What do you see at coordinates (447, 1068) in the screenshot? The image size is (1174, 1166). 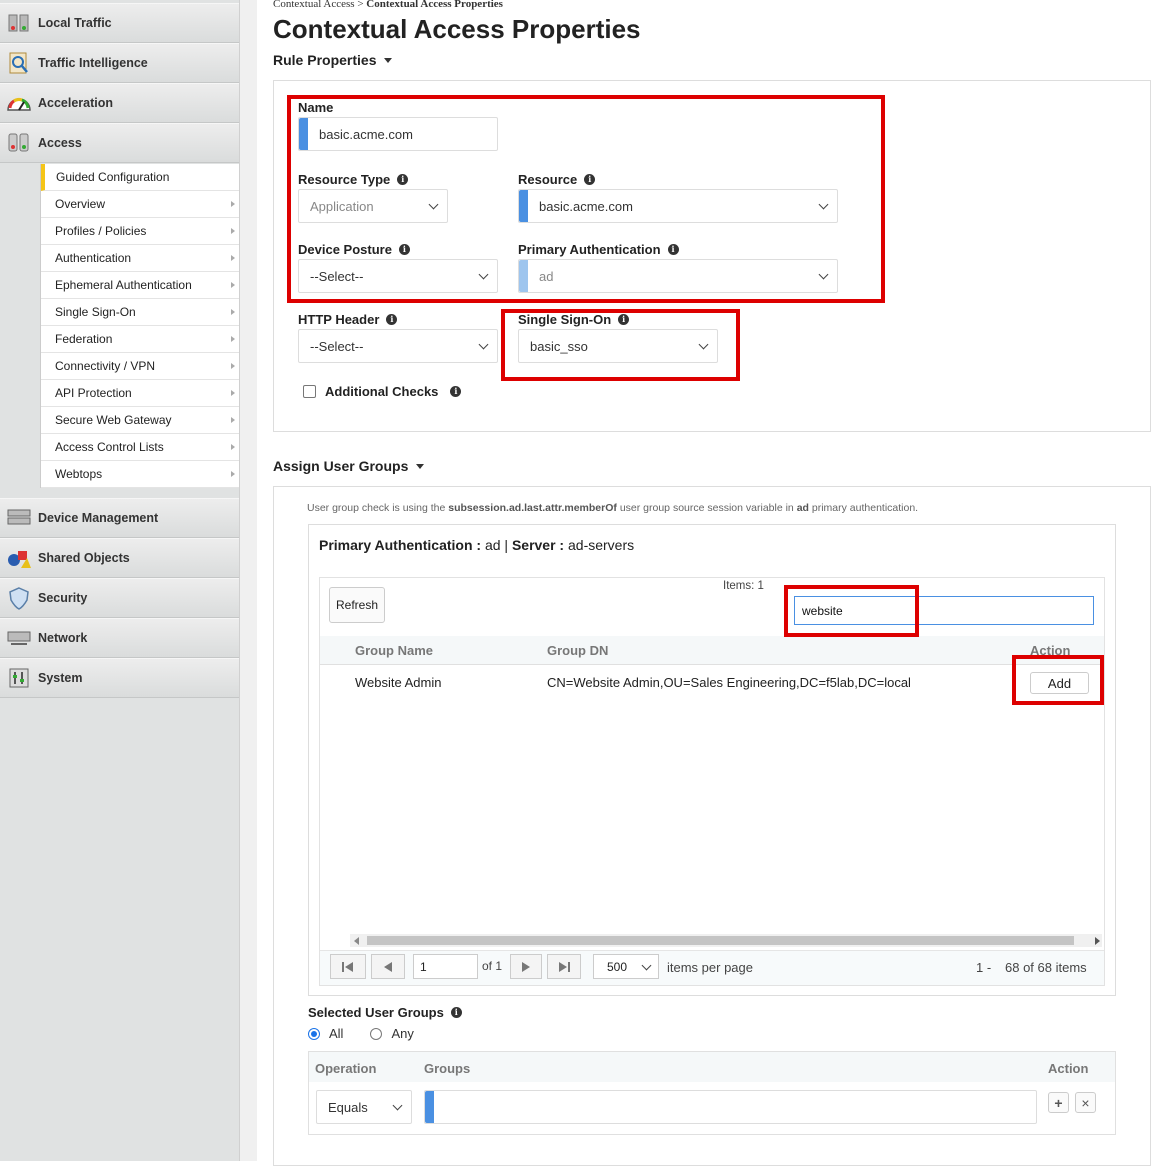 I see `column-groups: Groups` at bounding box center [447, 1068].